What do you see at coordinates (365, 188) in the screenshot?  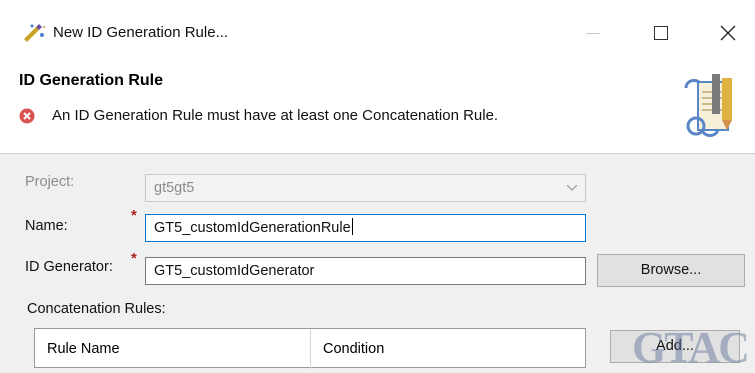 I see `project-combo: gt5gt5` at bounding box center [365, 188].